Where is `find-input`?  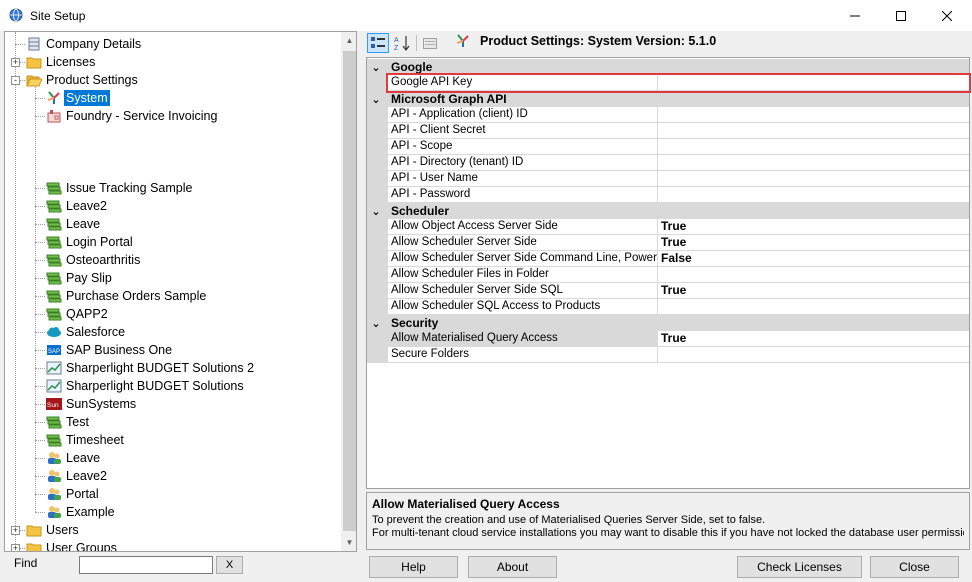 find-input is located at coordinates (146, 565).